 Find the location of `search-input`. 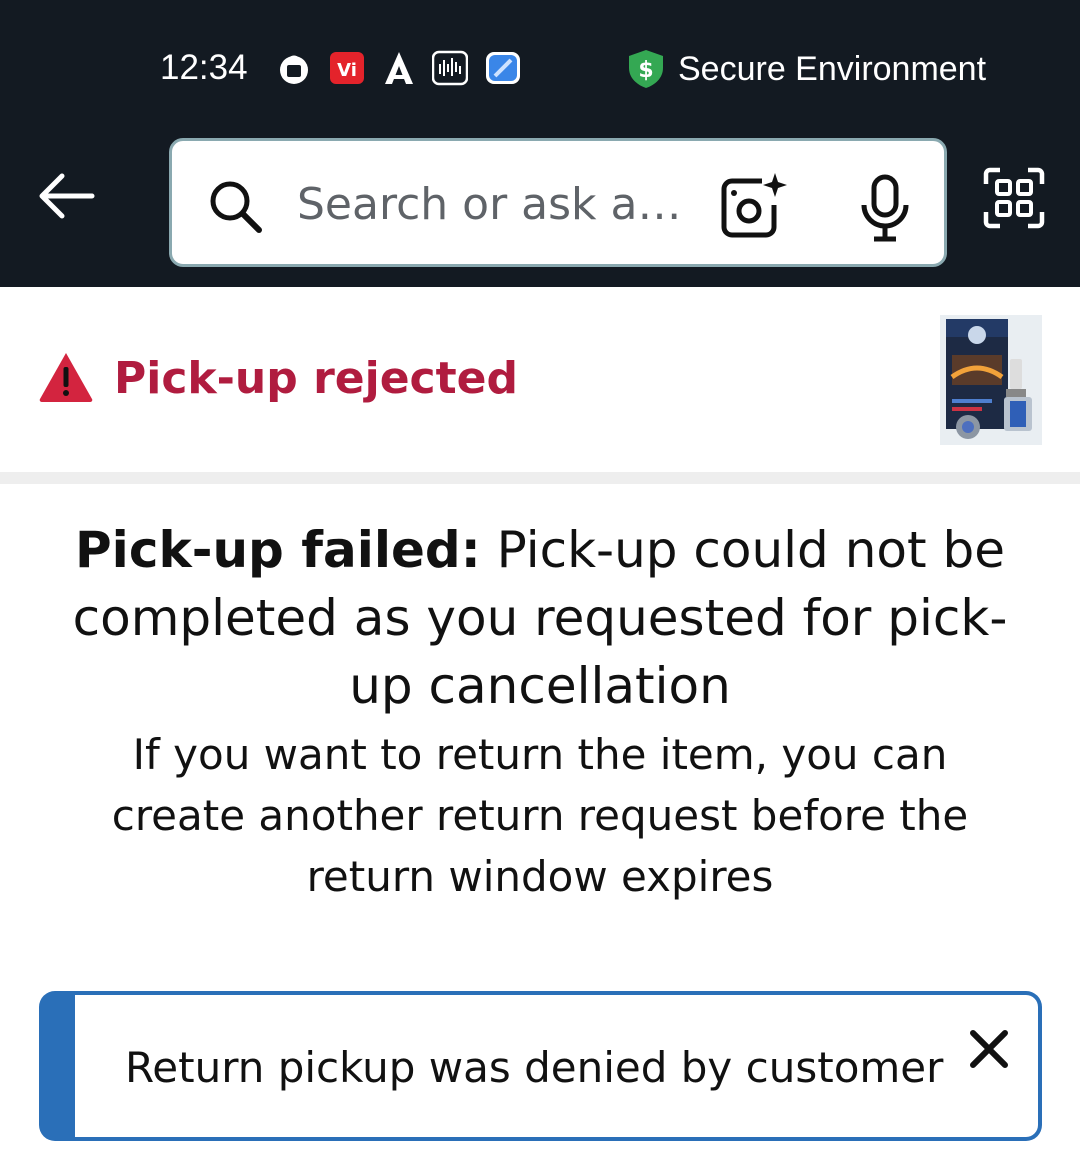

search-input is located at coordinates (487, 204).